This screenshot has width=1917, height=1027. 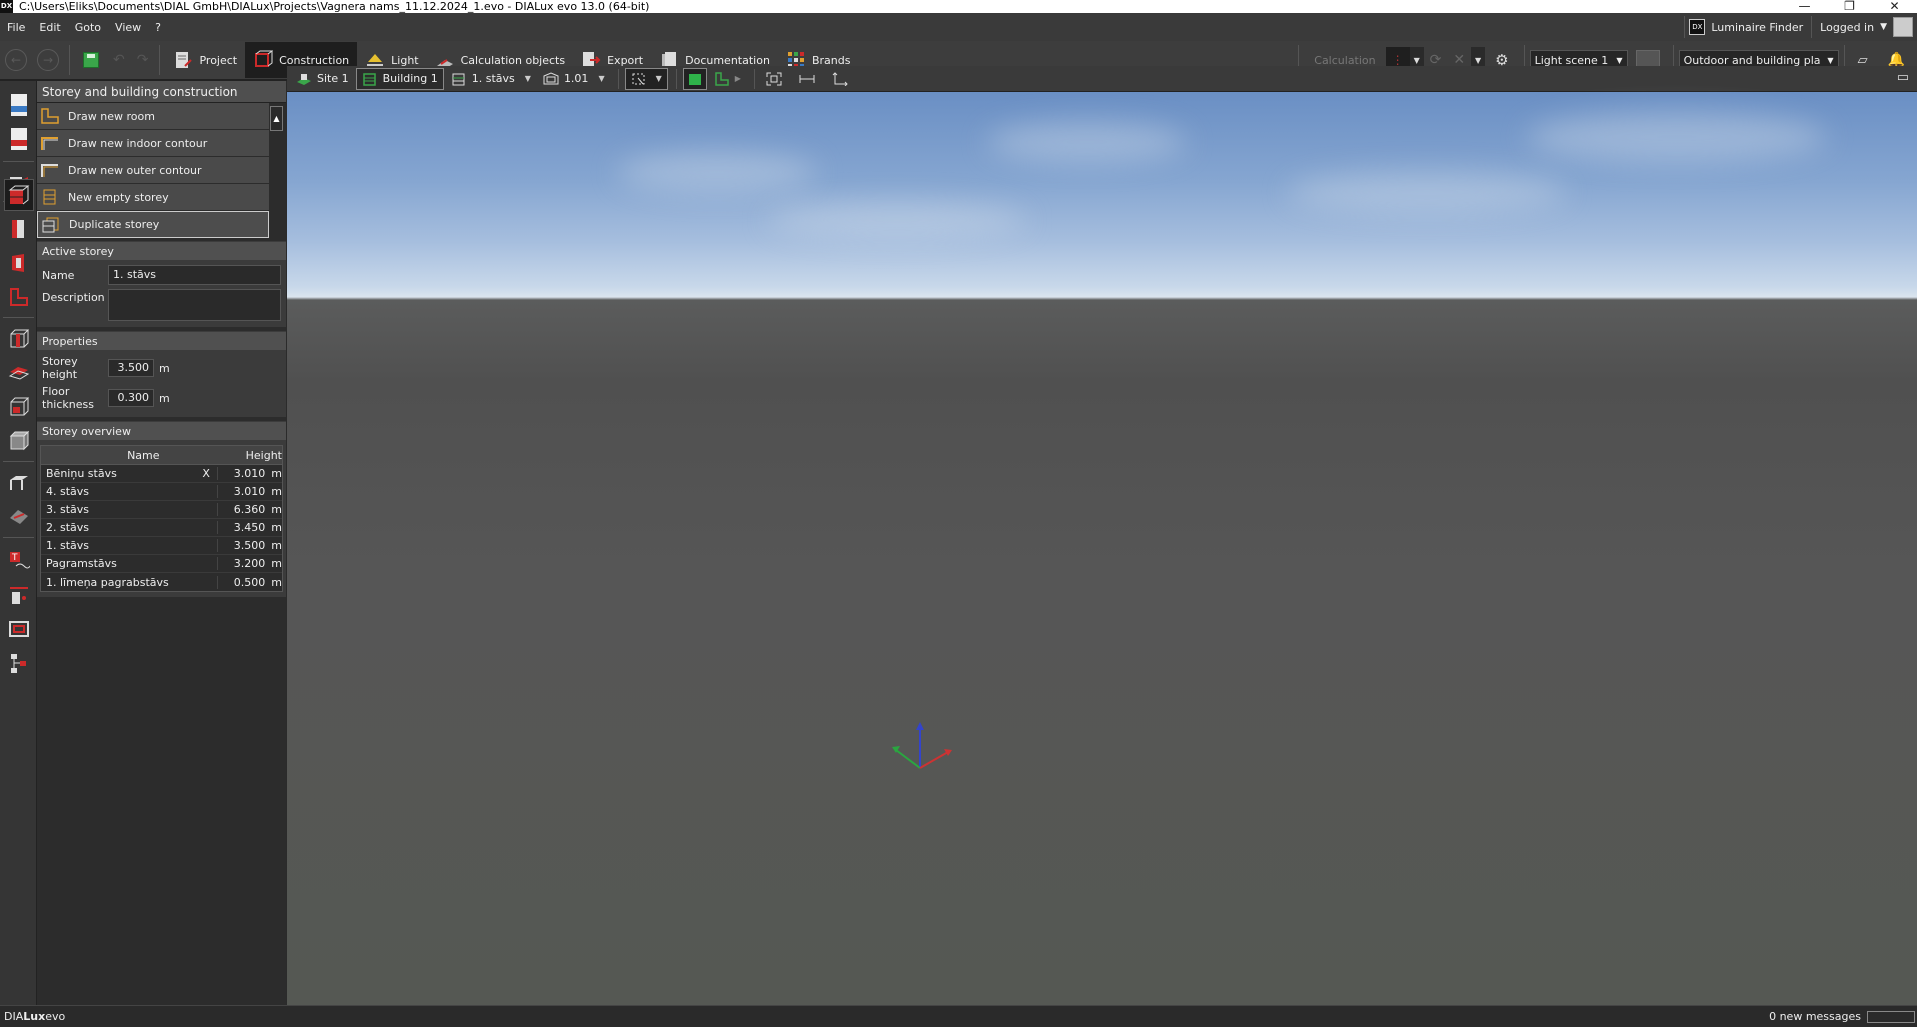 I want to click on monitor-icon: ▭, so click(x=1903, y=77).